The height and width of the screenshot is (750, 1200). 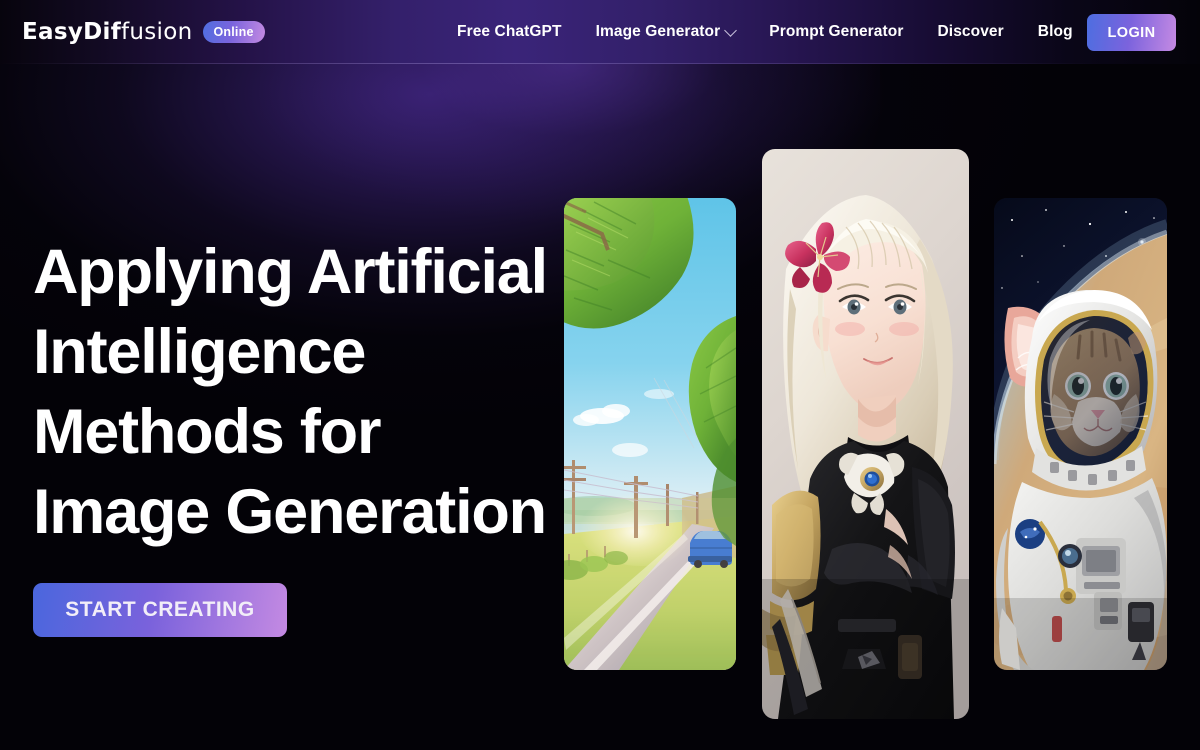 I want to click on start-creating-button: START CREATING, so click(x=160, y=610).